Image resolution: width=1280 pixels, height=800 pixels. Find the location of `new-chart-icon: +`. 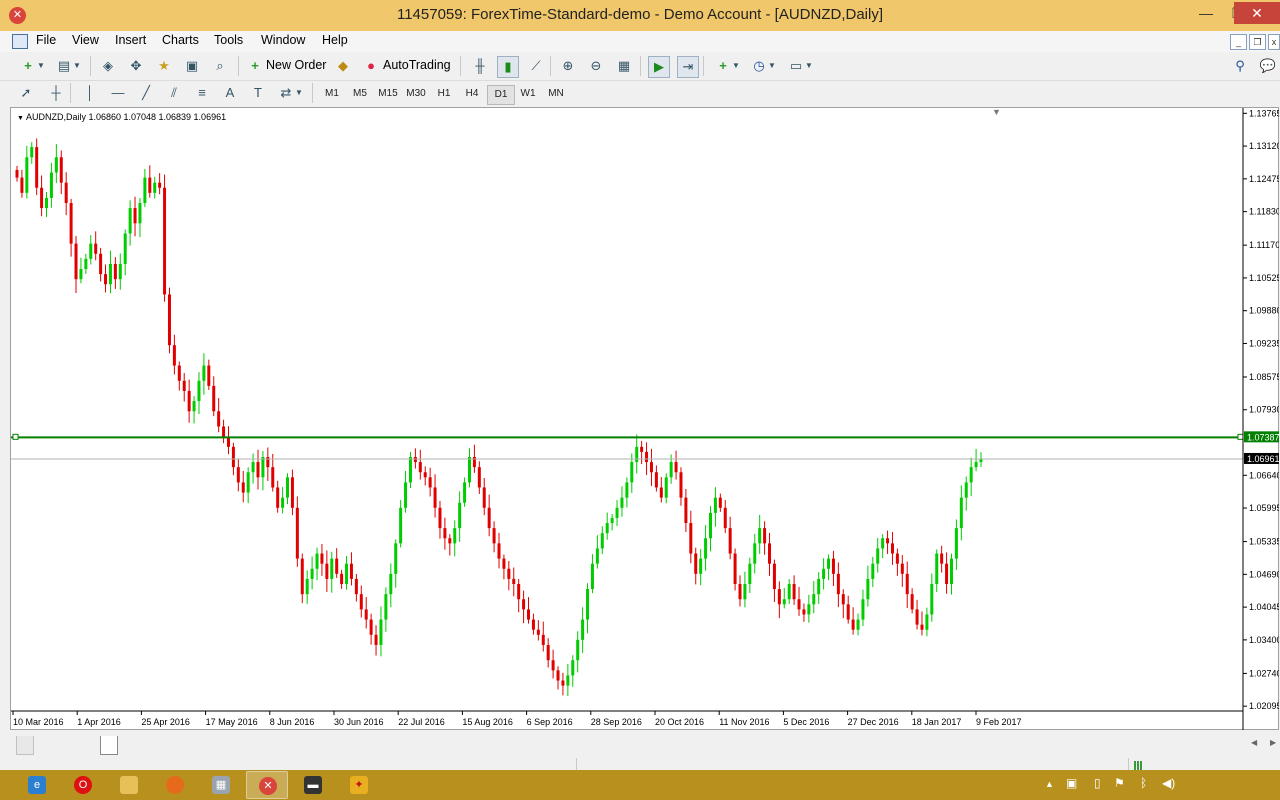

new-chart-icon: + is located at coordinates (28, 66).